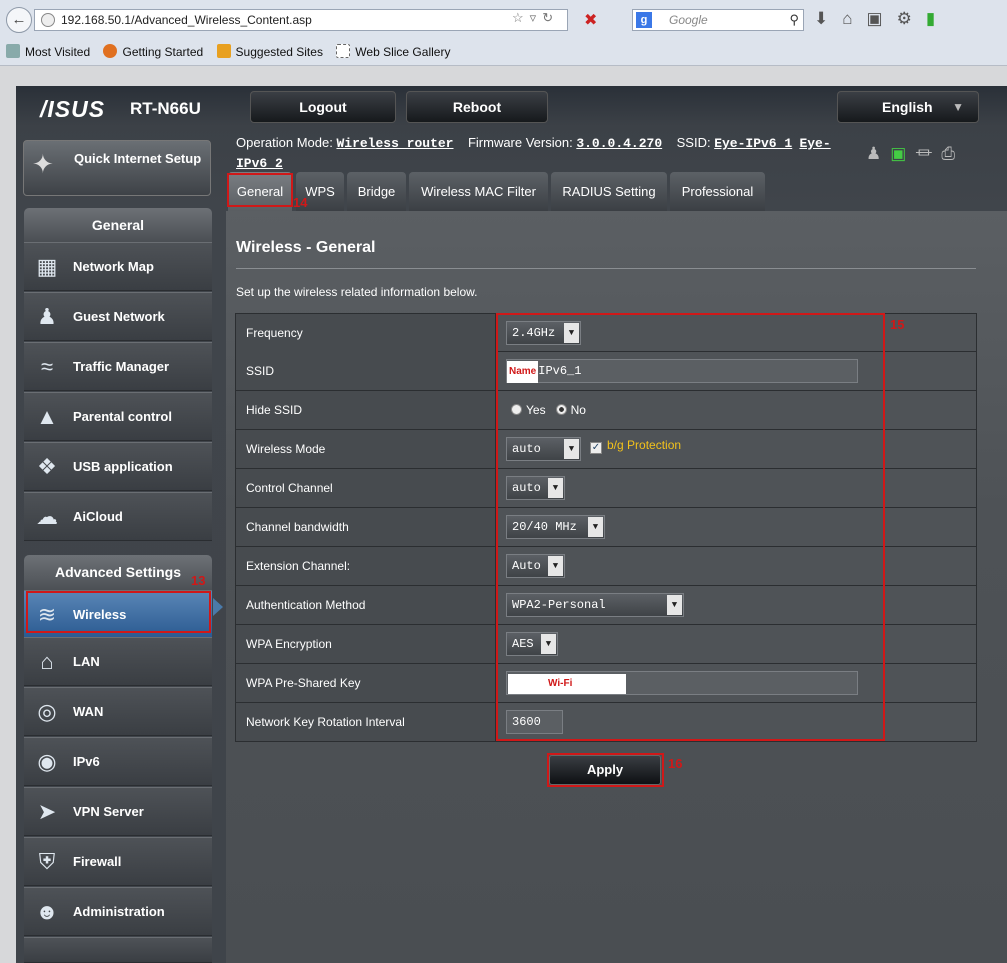 Image resolution: width=1007 pixels, height=963 pixels. I want to click on channel-bandwidth-label: Channel bandwidth, so click(366, 527).